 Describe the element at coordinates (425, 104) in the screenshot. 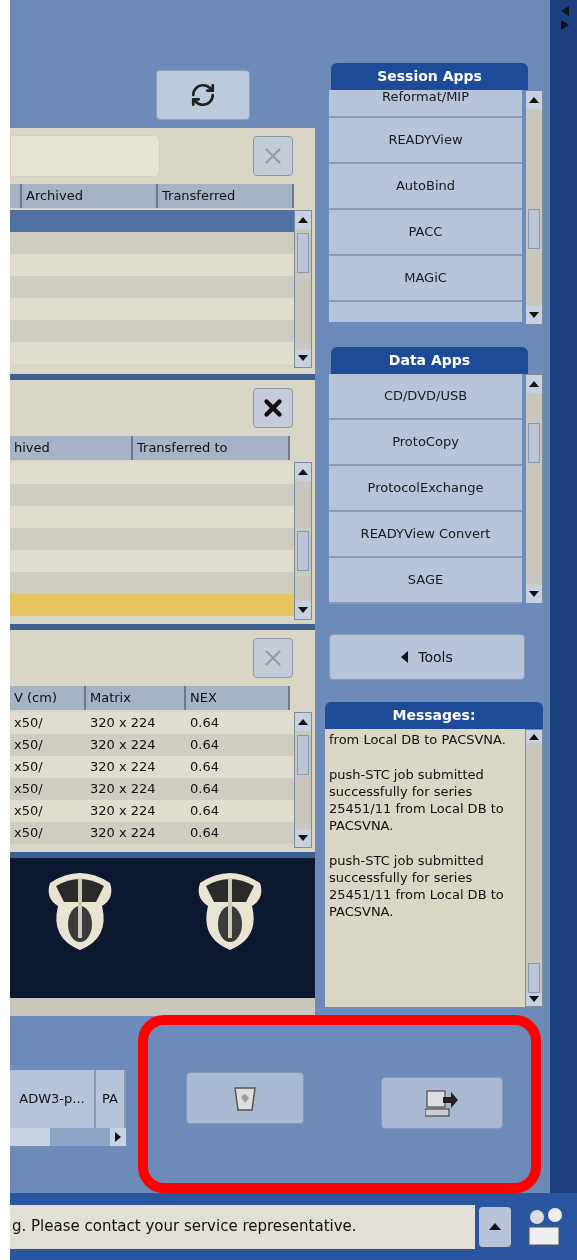

I see `session-app-item: Reformat/MIP` at that location.